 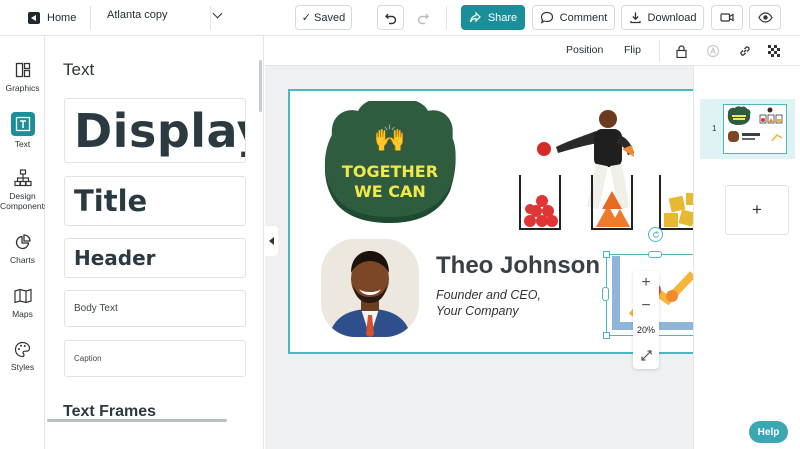 I want to click on back-icon, so click(x=34, y=18).